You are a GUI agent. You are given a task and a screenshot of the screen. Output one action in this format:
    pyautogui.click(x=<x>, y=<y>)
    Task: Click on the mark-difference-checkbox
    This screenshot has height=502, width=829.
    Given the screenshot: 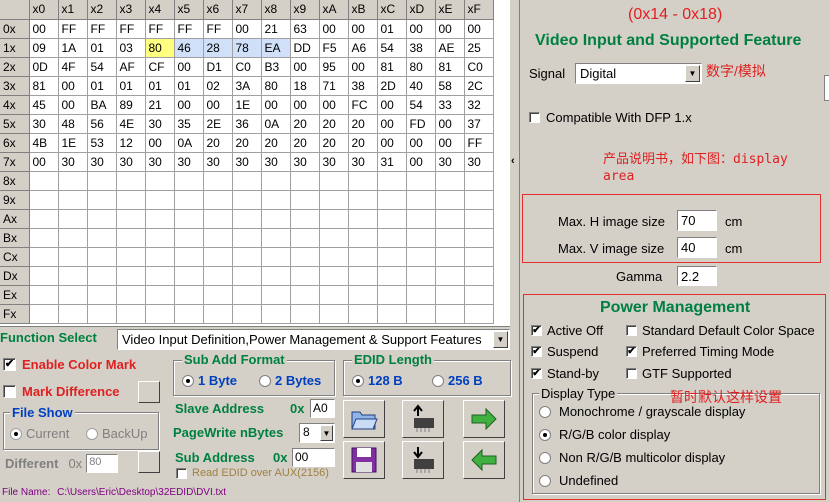 What is the action you would take?
    pyautogui.click(x=9, y=391)
    